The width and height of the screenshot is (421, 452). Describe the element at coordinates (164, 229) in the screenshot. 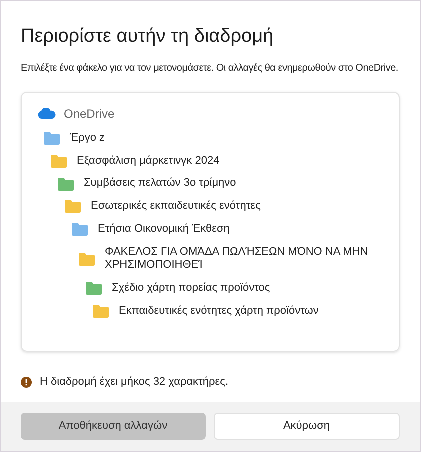

I see `folder-item: Ετήσια Οικονομική Έκθεση` at that location.